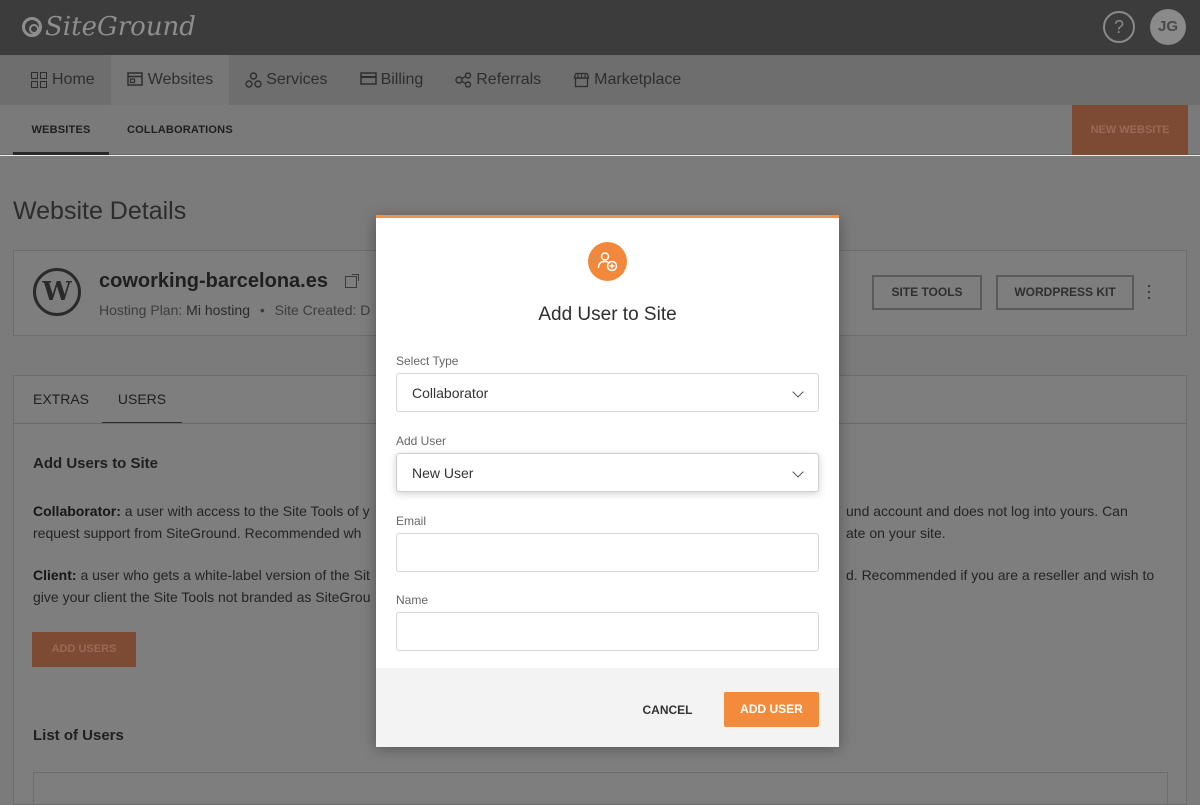 This screenshot has width=1200, height=805. I want to click on email-label: Email, so click(411, 521).